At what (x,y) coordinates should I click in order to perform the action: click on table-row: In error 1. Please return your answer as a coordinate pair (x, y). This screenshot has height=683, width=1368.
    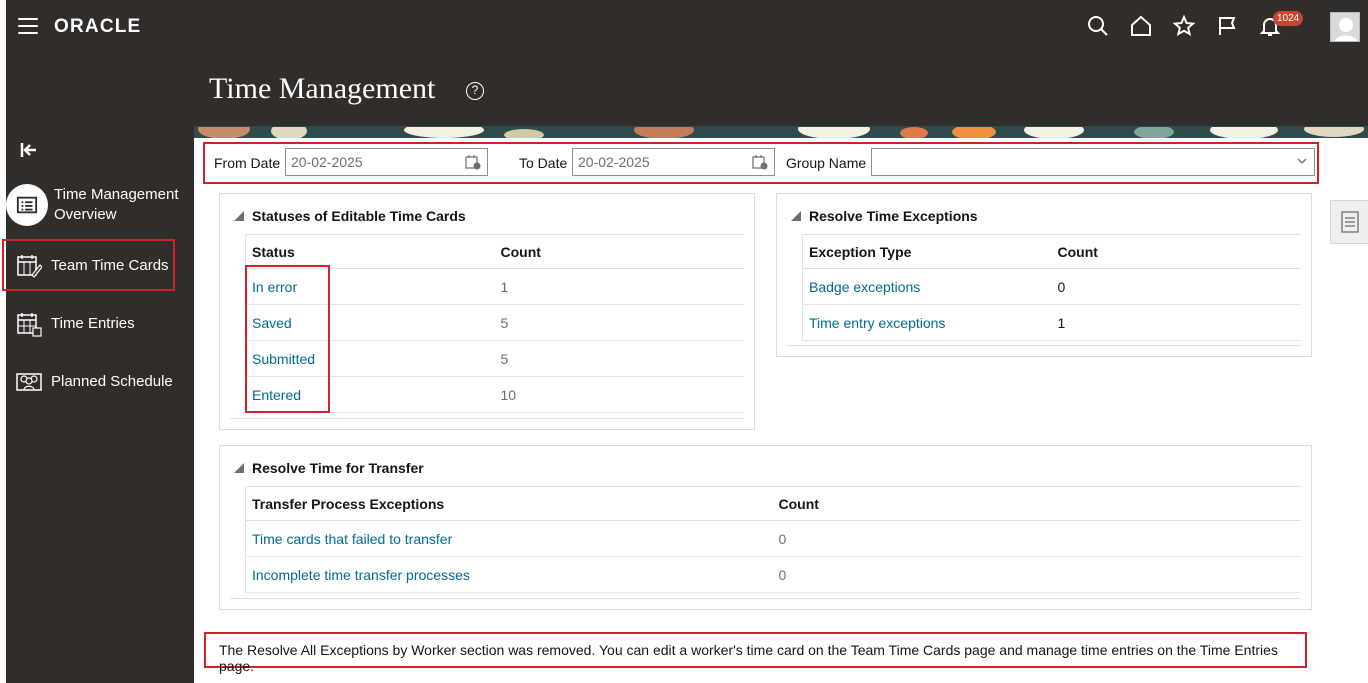
    Looking at the image, I should click on (494, 286).